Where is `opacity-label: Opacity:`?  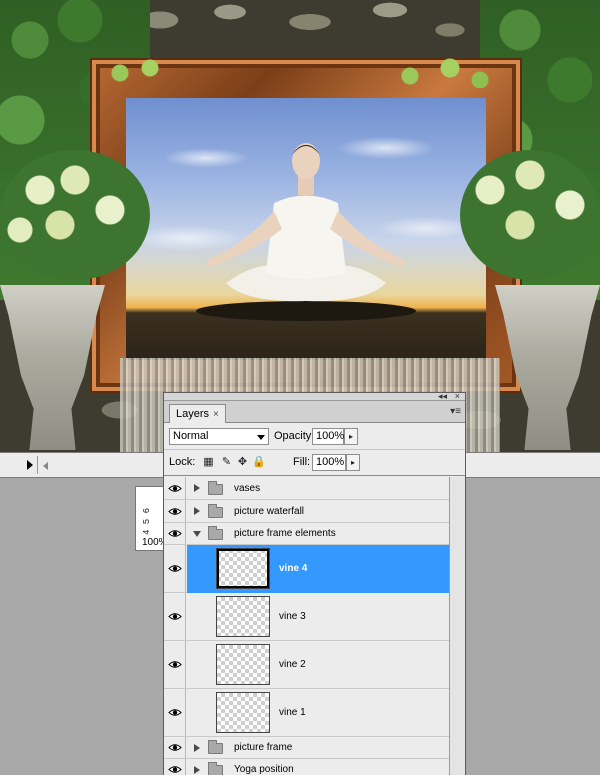
opacity-label: Opacity: is located at coordinates (294, 436).